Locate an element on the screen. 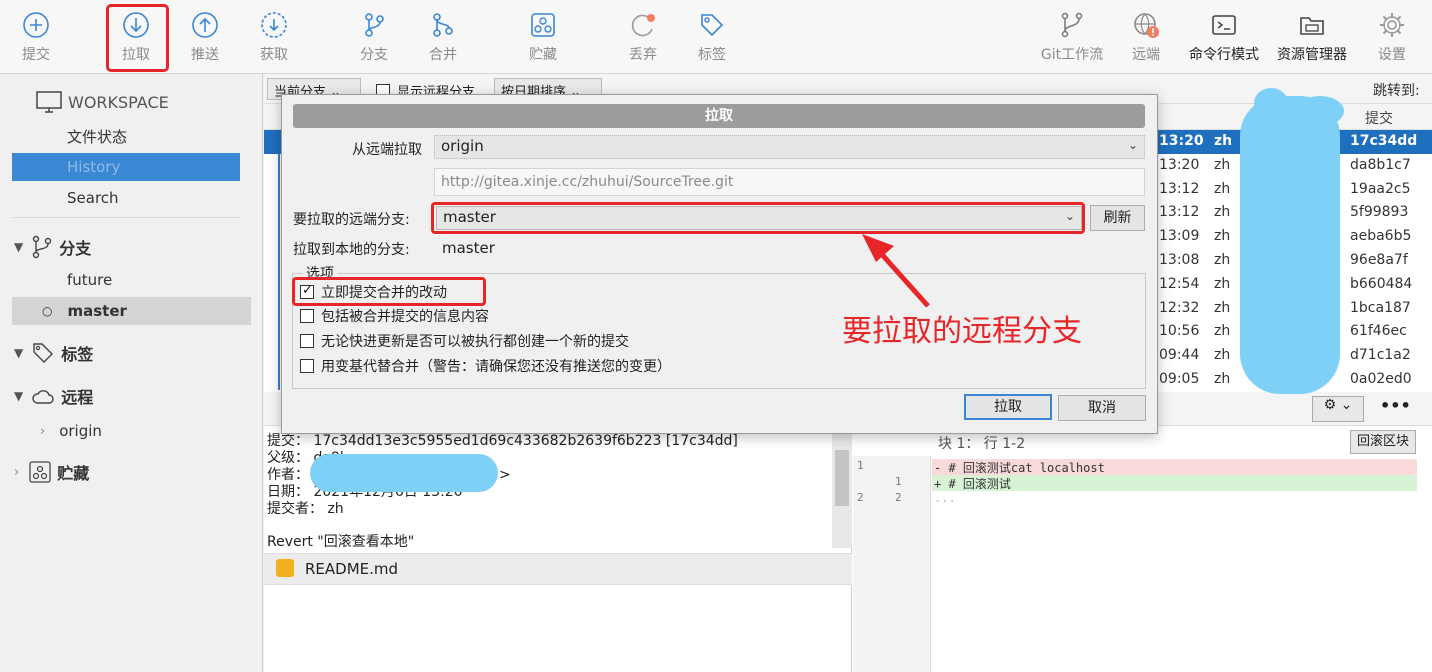  cloud-icon is located at coordinates (43, 397).